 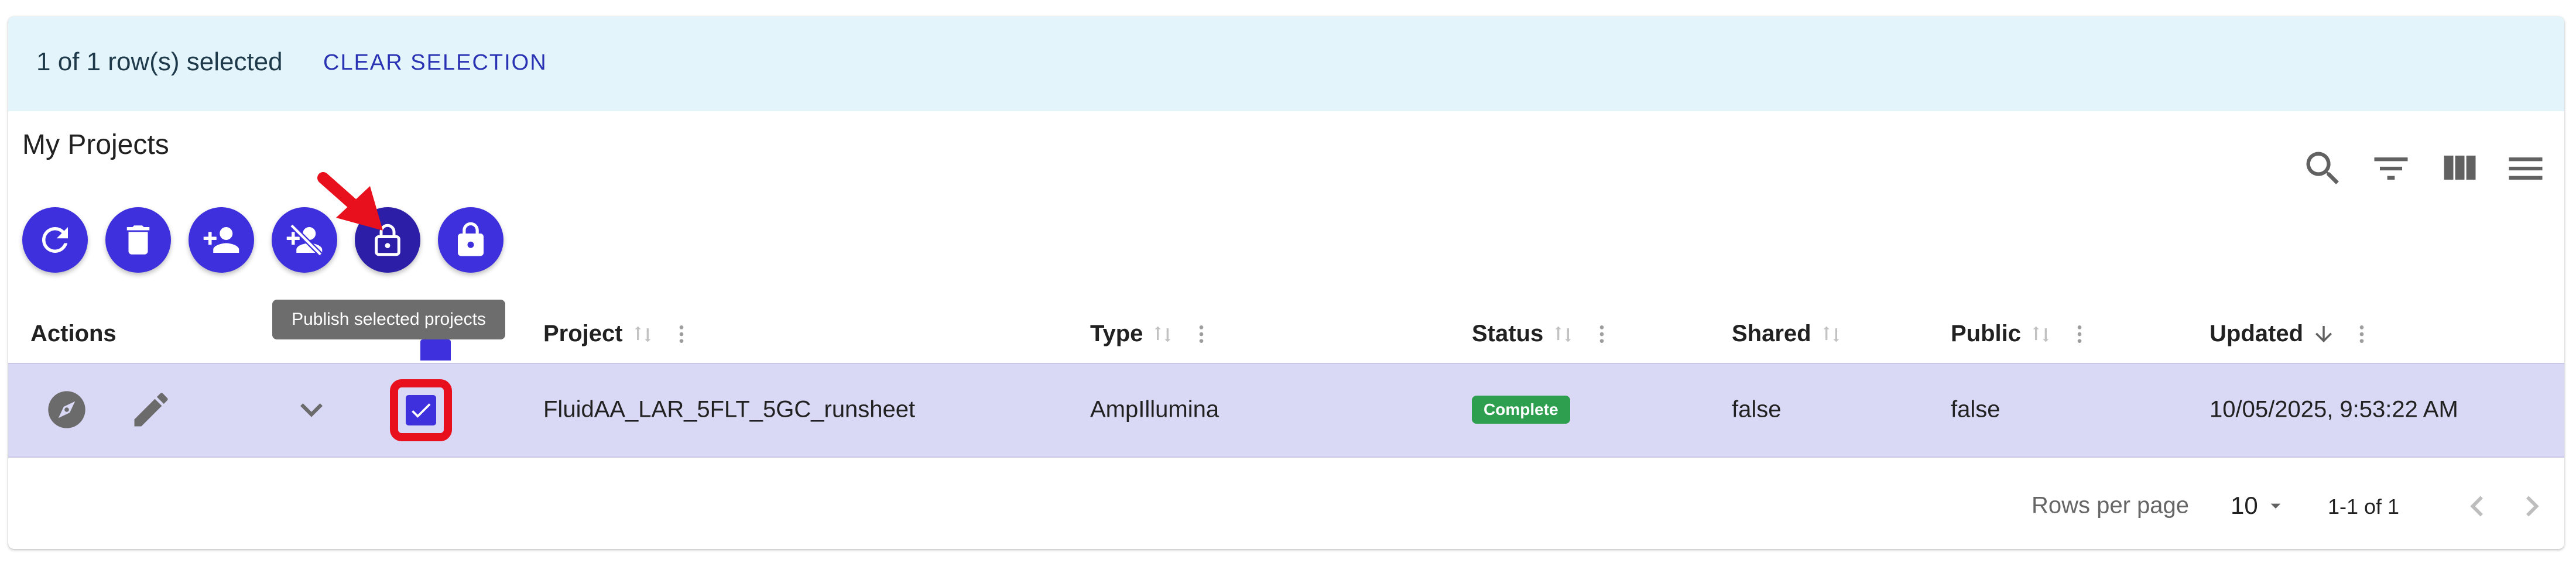 I want to click on chevron-left-icon, so click(x=2476, y=506).